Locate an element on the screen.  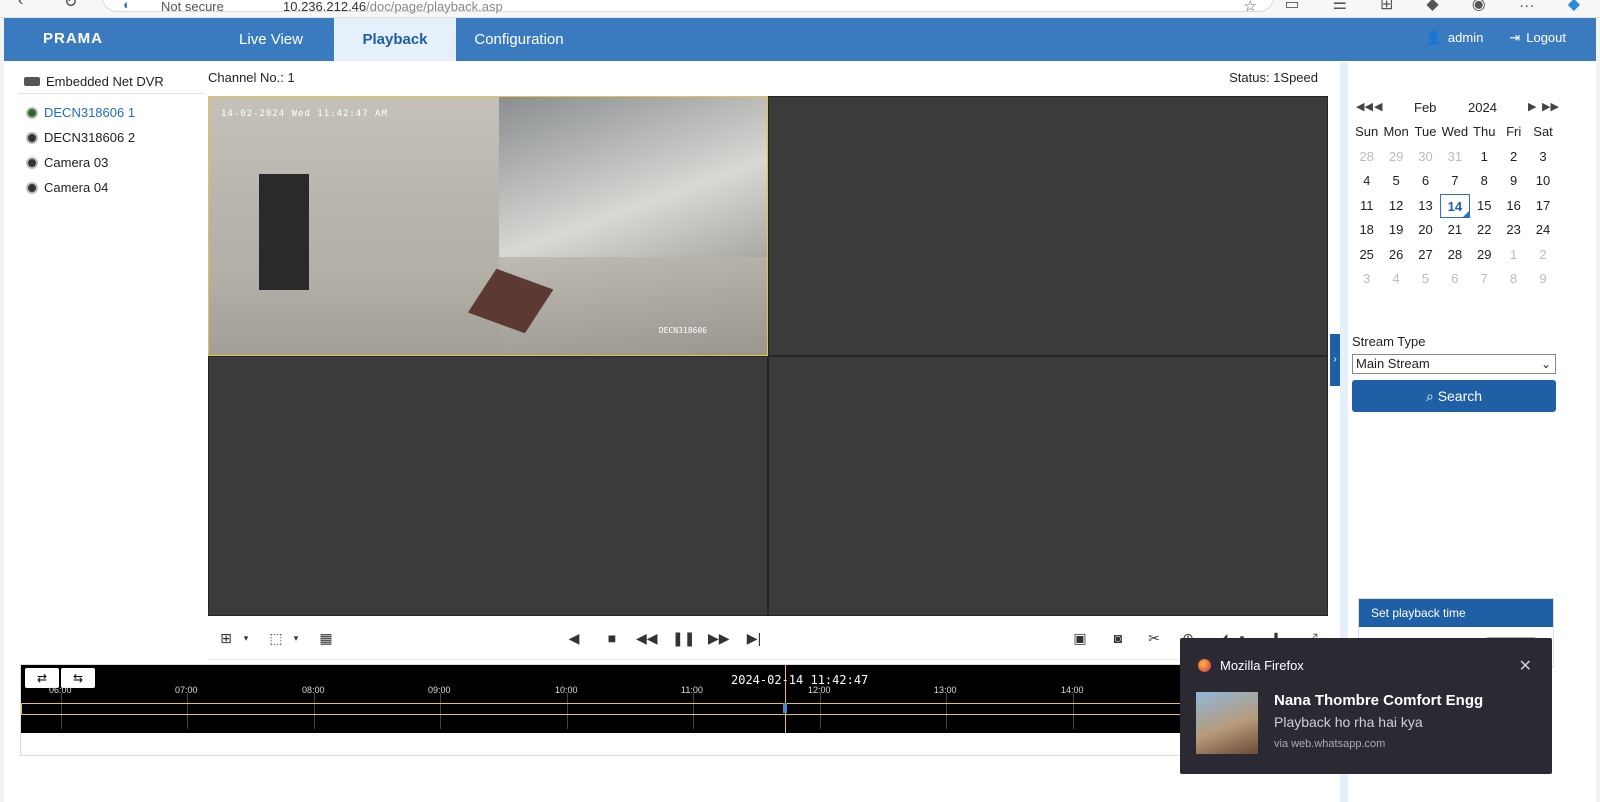
close-icon: ✕ is located at coordinates (1525, 666).